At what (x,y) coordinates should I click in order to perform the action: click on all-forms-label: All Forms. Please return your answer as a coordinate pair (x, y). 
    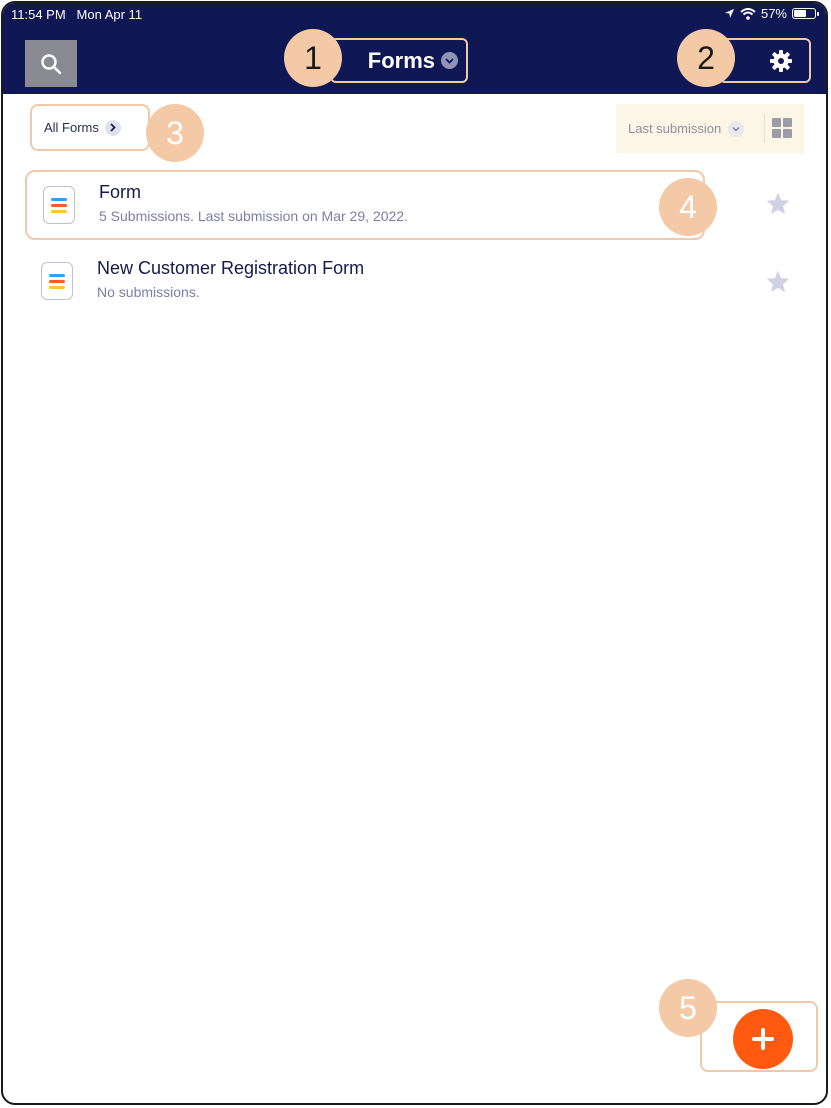
    Looking at the image, I should click on (71, 127).